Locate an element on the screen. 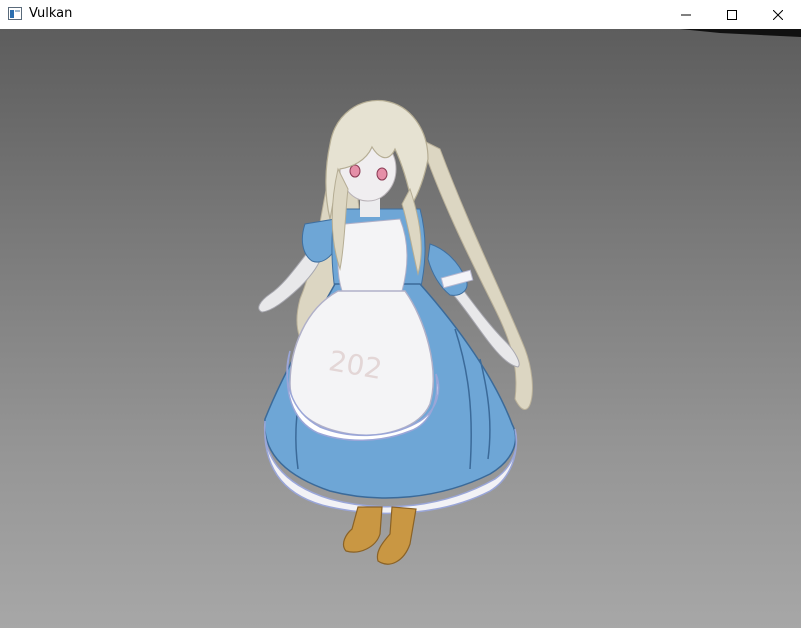 The height and width of the screenshot is (628, 801). minimize-button is located at coordinates (686, 14).